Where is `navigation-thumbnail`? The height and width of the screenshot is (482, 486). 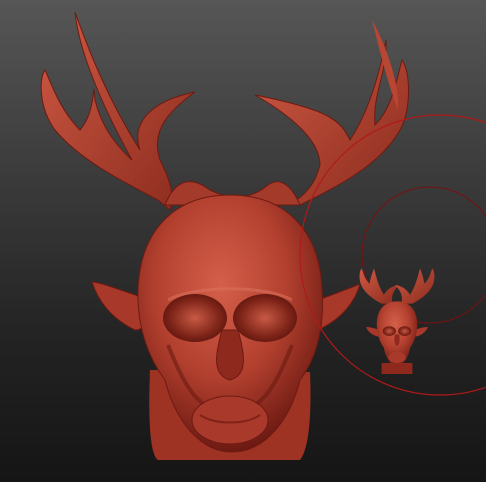 navigation-thumbnail is located at coordinates (397, 321).